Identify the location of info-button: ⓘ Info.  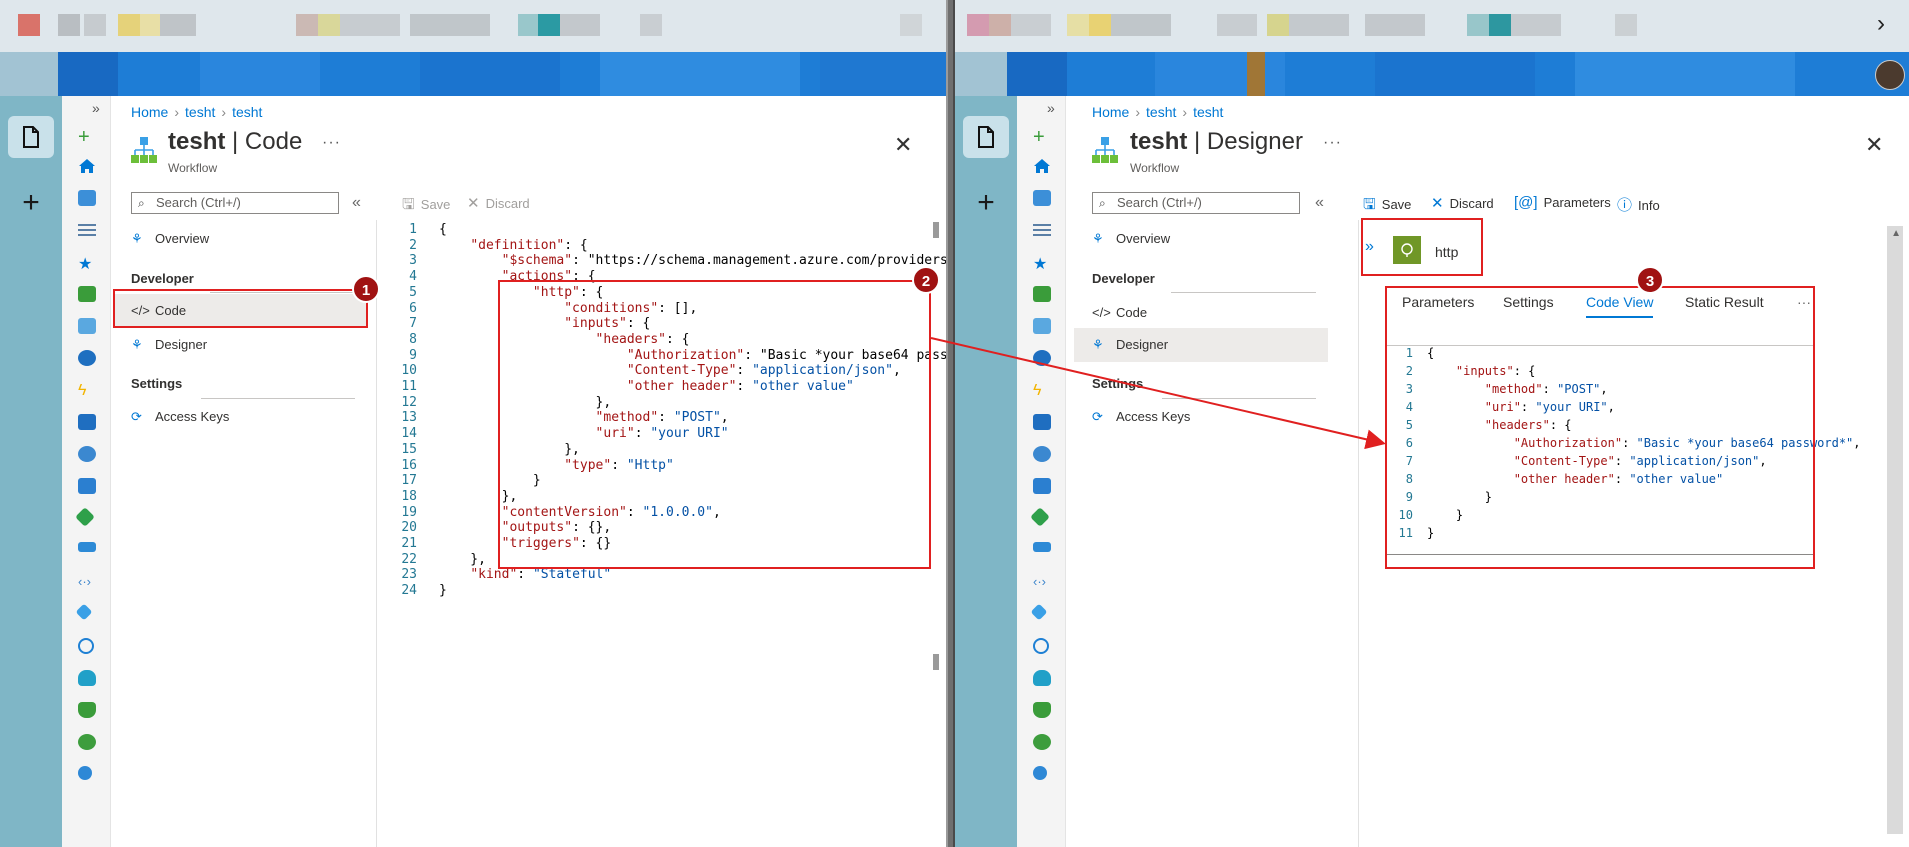
(1638, 204).